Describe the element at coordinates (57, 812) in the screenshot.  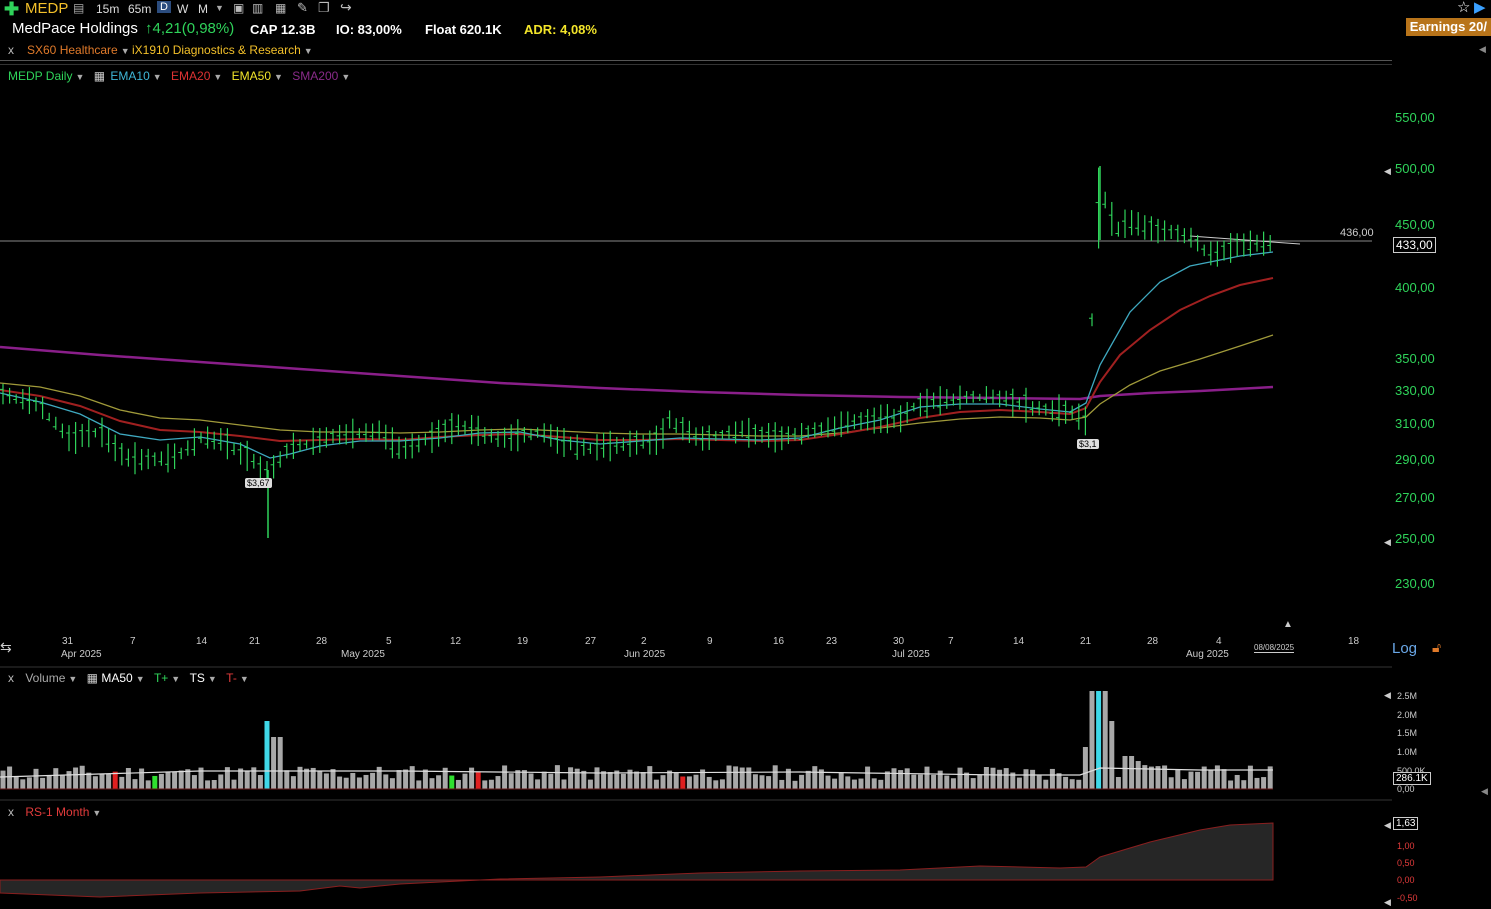
I see `rs-title-label: RS-1 Month` at that location.